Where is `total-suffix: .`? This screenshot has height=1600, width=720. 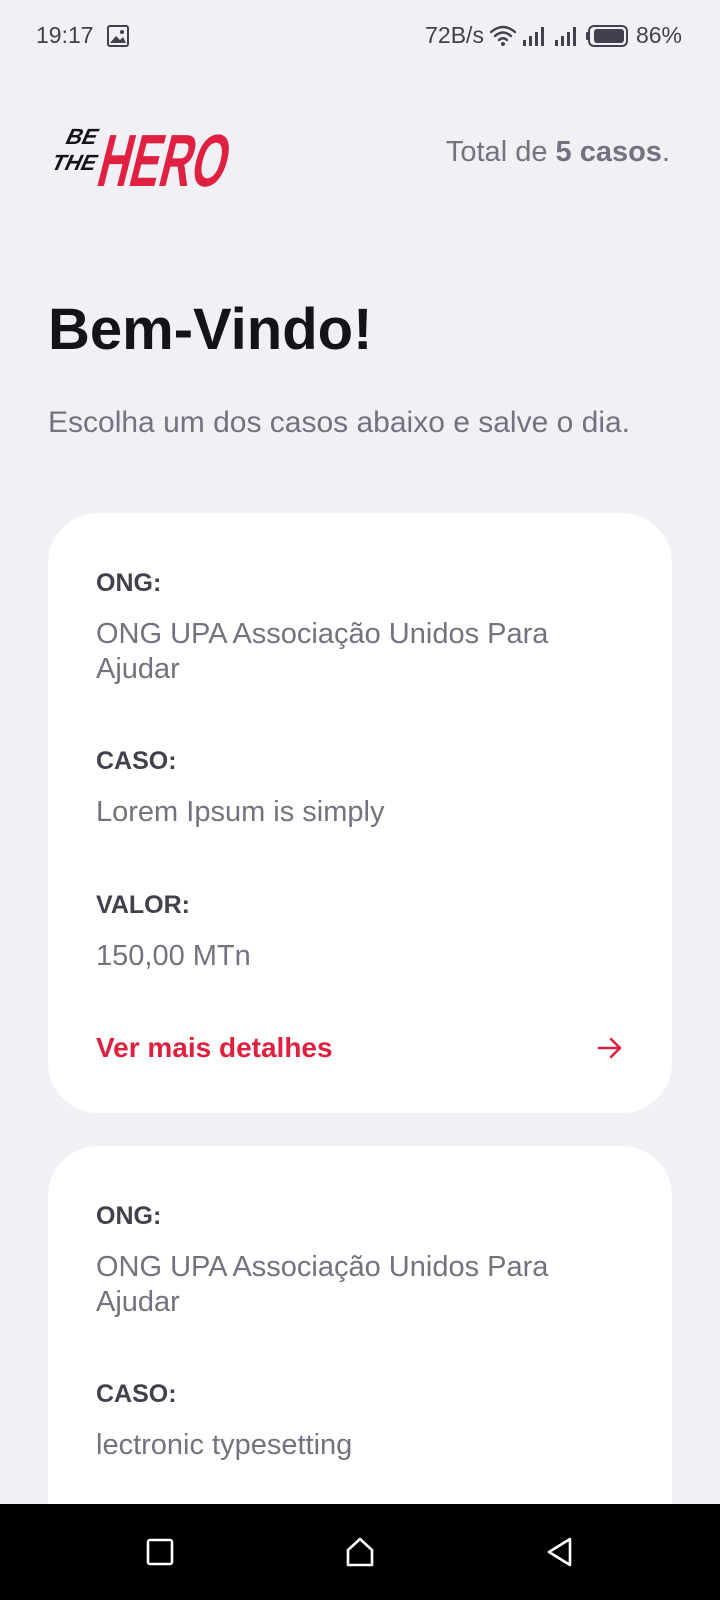
total-suffix: . is located at coordinates (665, 152).